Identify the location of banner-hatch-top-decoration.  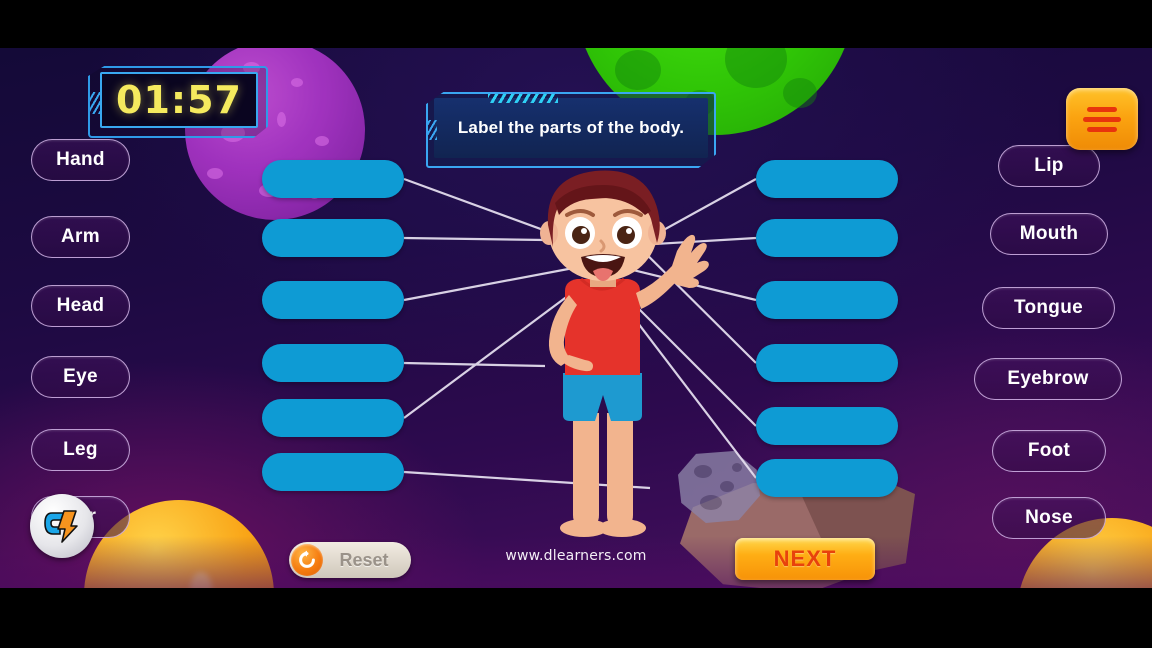
(523, 98).